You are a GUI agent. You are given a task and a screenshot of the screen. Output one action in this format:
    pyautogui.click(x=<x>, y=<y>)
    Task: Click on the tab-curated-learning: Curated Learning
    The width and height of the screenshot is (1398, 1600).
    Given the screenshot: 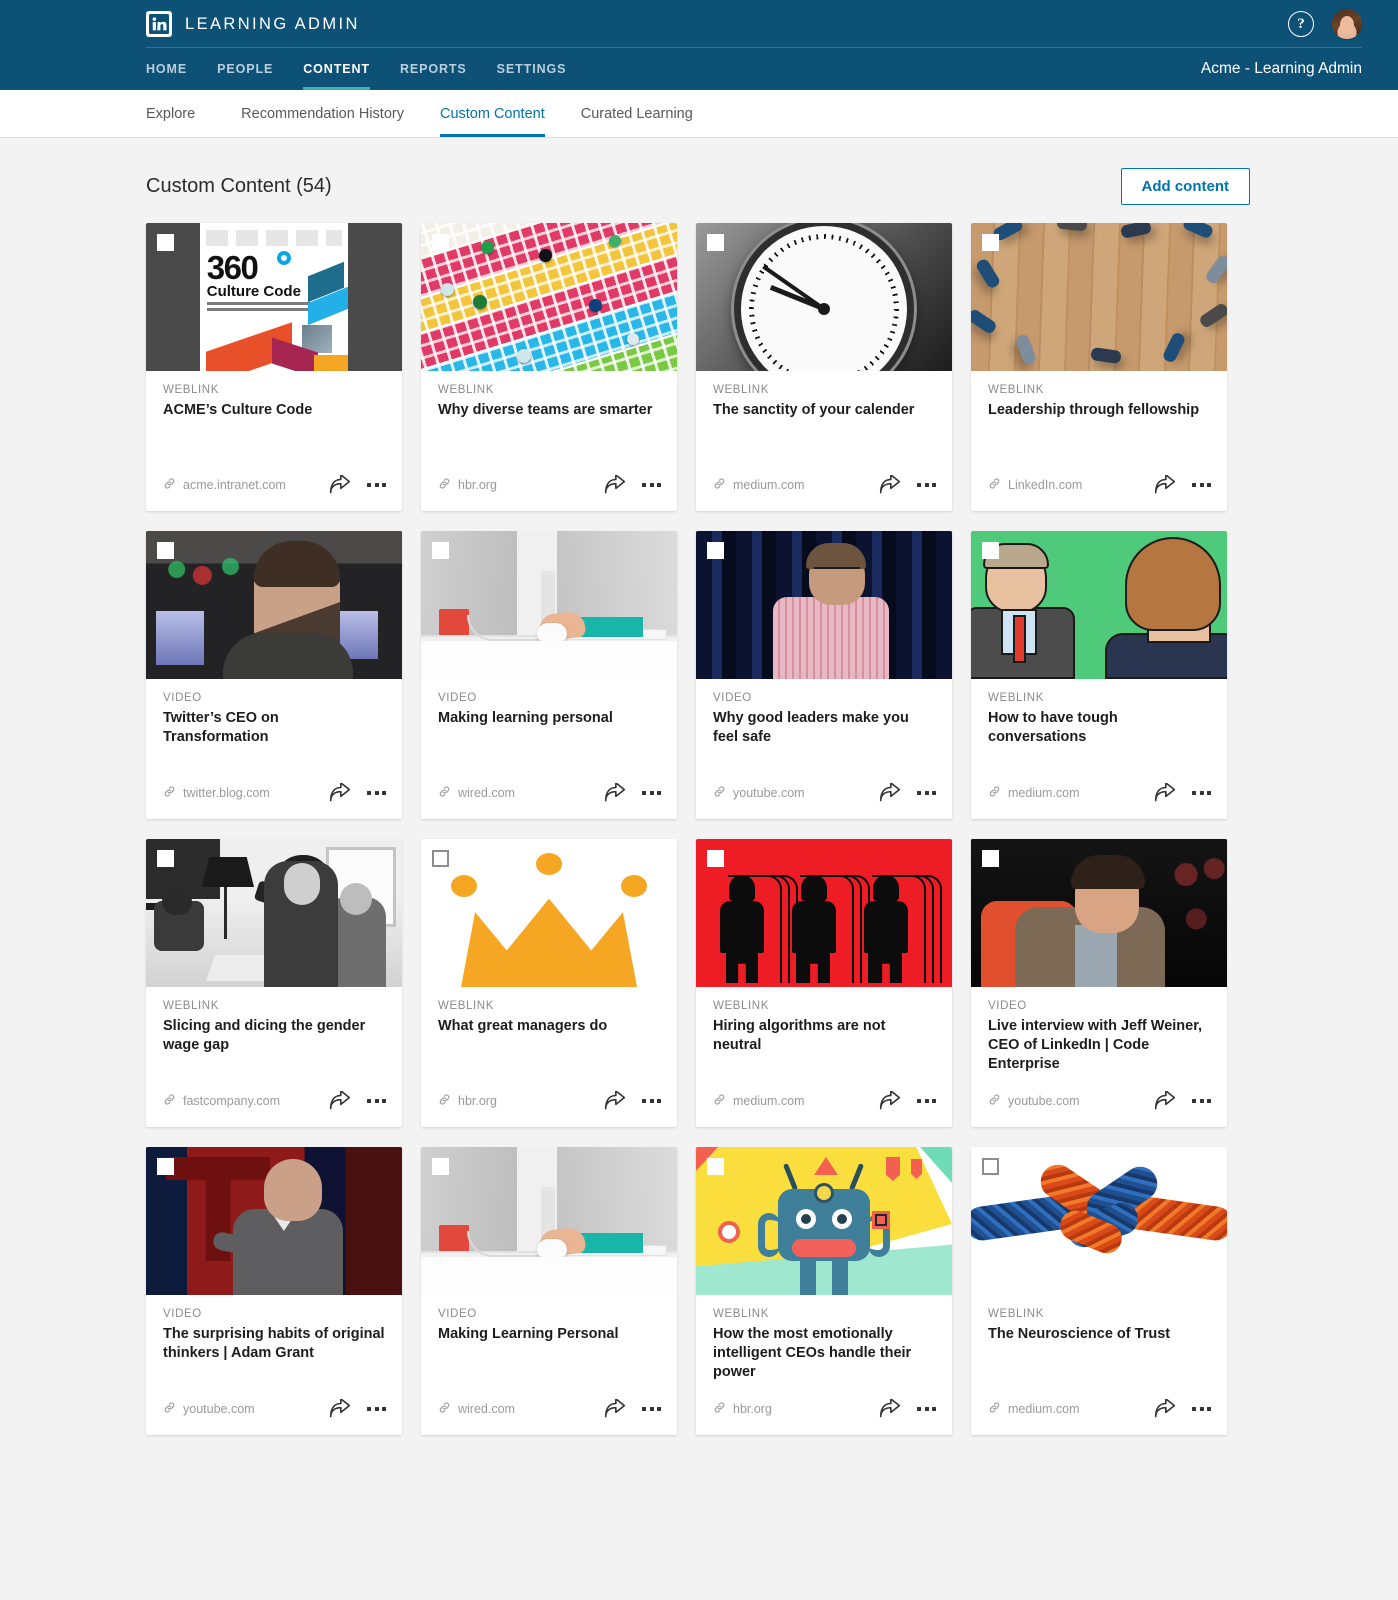 What is the action you would take?
    pyautogui.click(x=637, y=113)
    